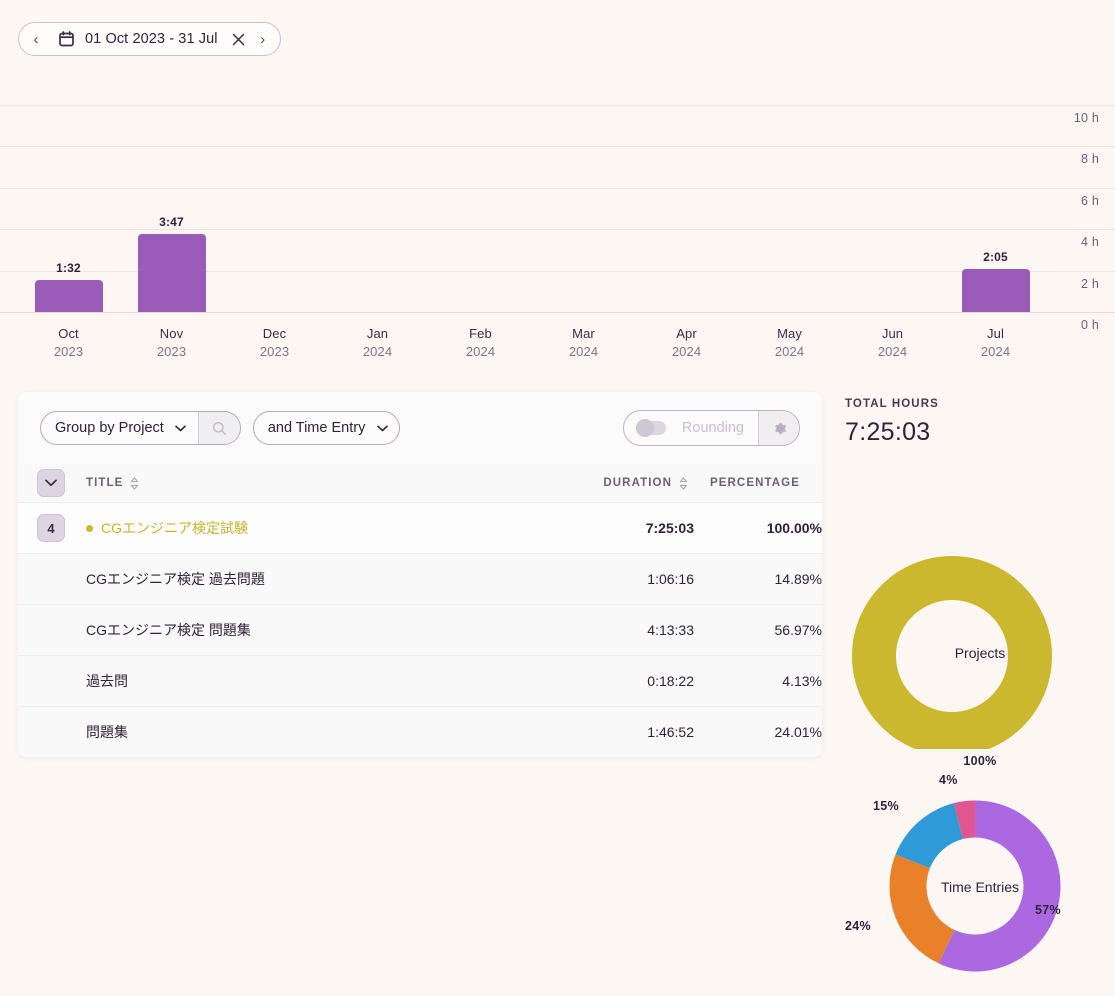 This screenshot has width=1115, height=996. I want to click on bar-column: 2:05, so click(995, 281).